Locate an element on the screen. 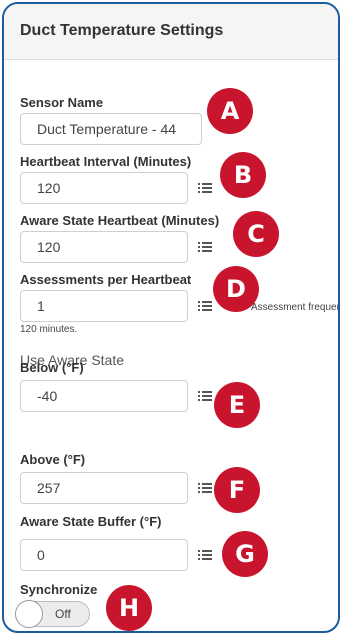 Image resolution: width=342 pixels, height=633 pixels. sensor-name-input: Duct Temperature - 44 is located at coordinates (111, 129).